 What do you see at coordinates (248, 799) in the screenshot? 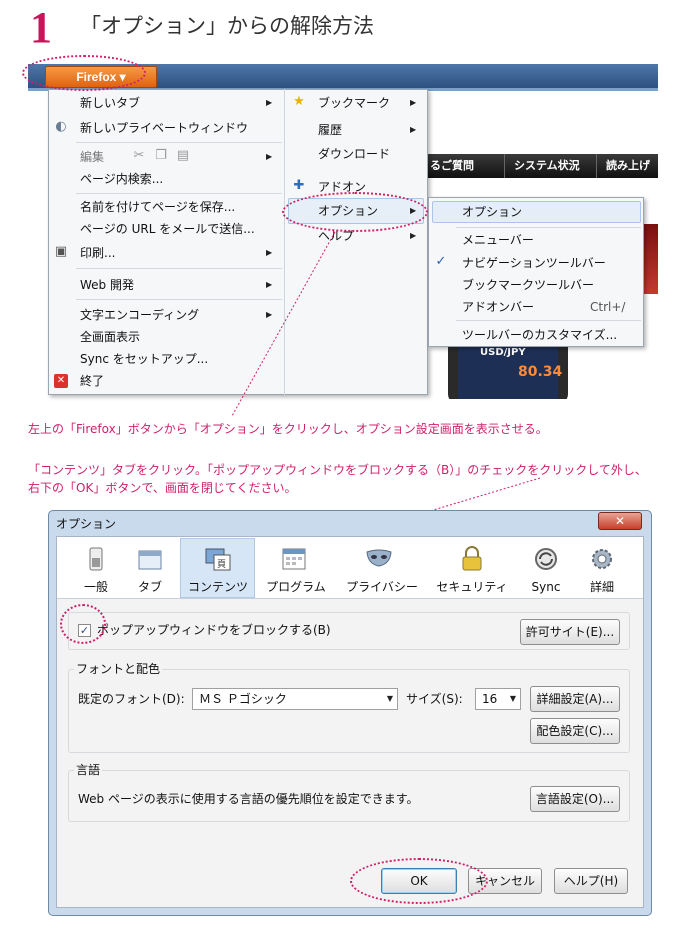
I see `language-description: Web ページの表示に使用する言語の優先順位を設定できます。` at bounding box center [248, 799].